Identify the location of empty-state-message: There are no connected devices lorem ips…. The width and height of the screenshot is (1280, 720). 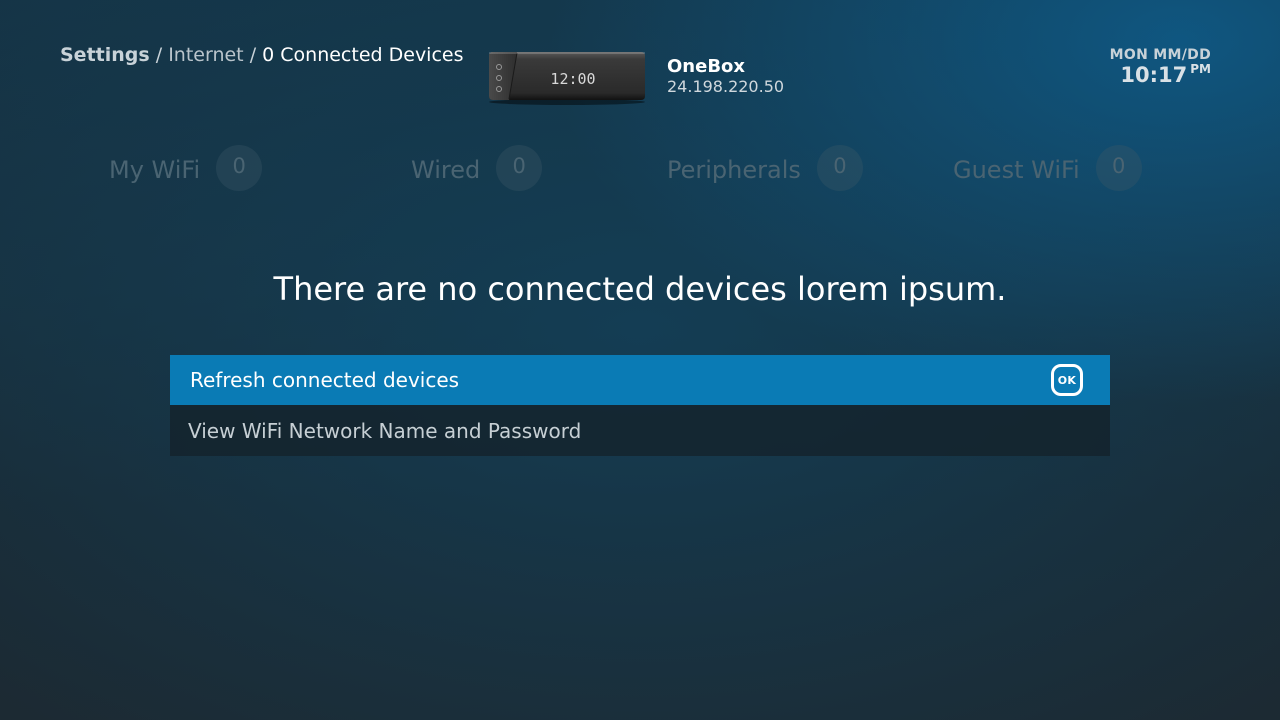
(640, 289).